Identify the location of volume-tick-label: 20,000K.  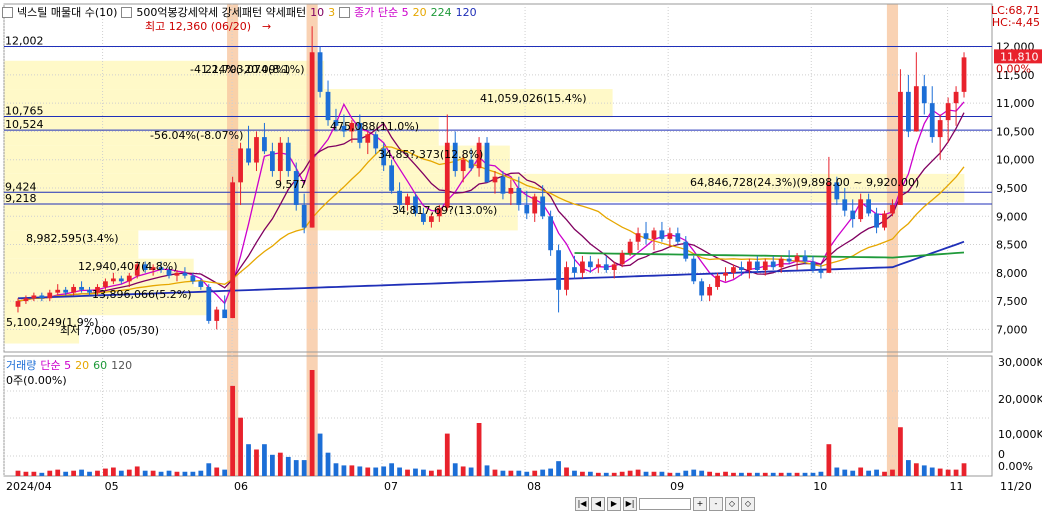
(1020, 399).